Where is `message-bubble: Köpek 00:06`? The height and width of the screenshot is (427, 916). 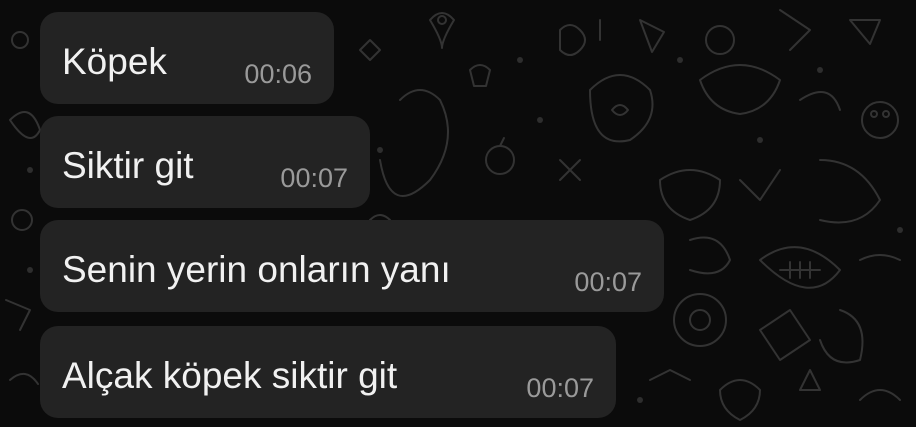 message-bubble: Köpek 00:06 is located at coordinates (187, 58).